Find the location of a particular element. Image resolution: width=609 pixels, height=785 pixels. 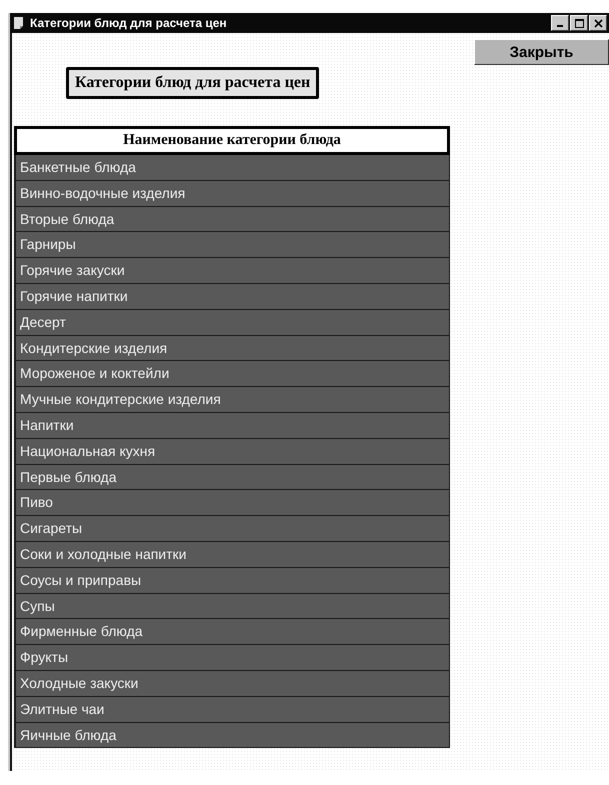

table-cell: Супы is located at coordinates (232, 607).